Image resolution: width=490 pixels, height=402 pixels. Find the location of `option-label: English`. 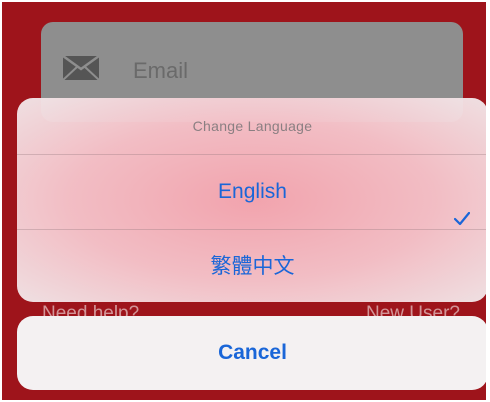

option-label: English is located at coordinates (252, 191).